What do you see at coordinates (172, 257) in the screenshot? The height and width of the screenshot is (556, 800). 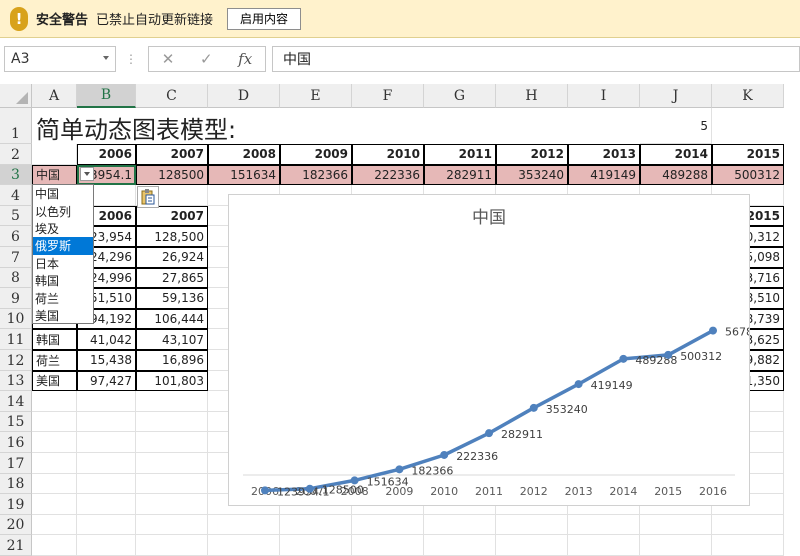 I see `table-row-value: 26,924` at bounding box center [172, 257].